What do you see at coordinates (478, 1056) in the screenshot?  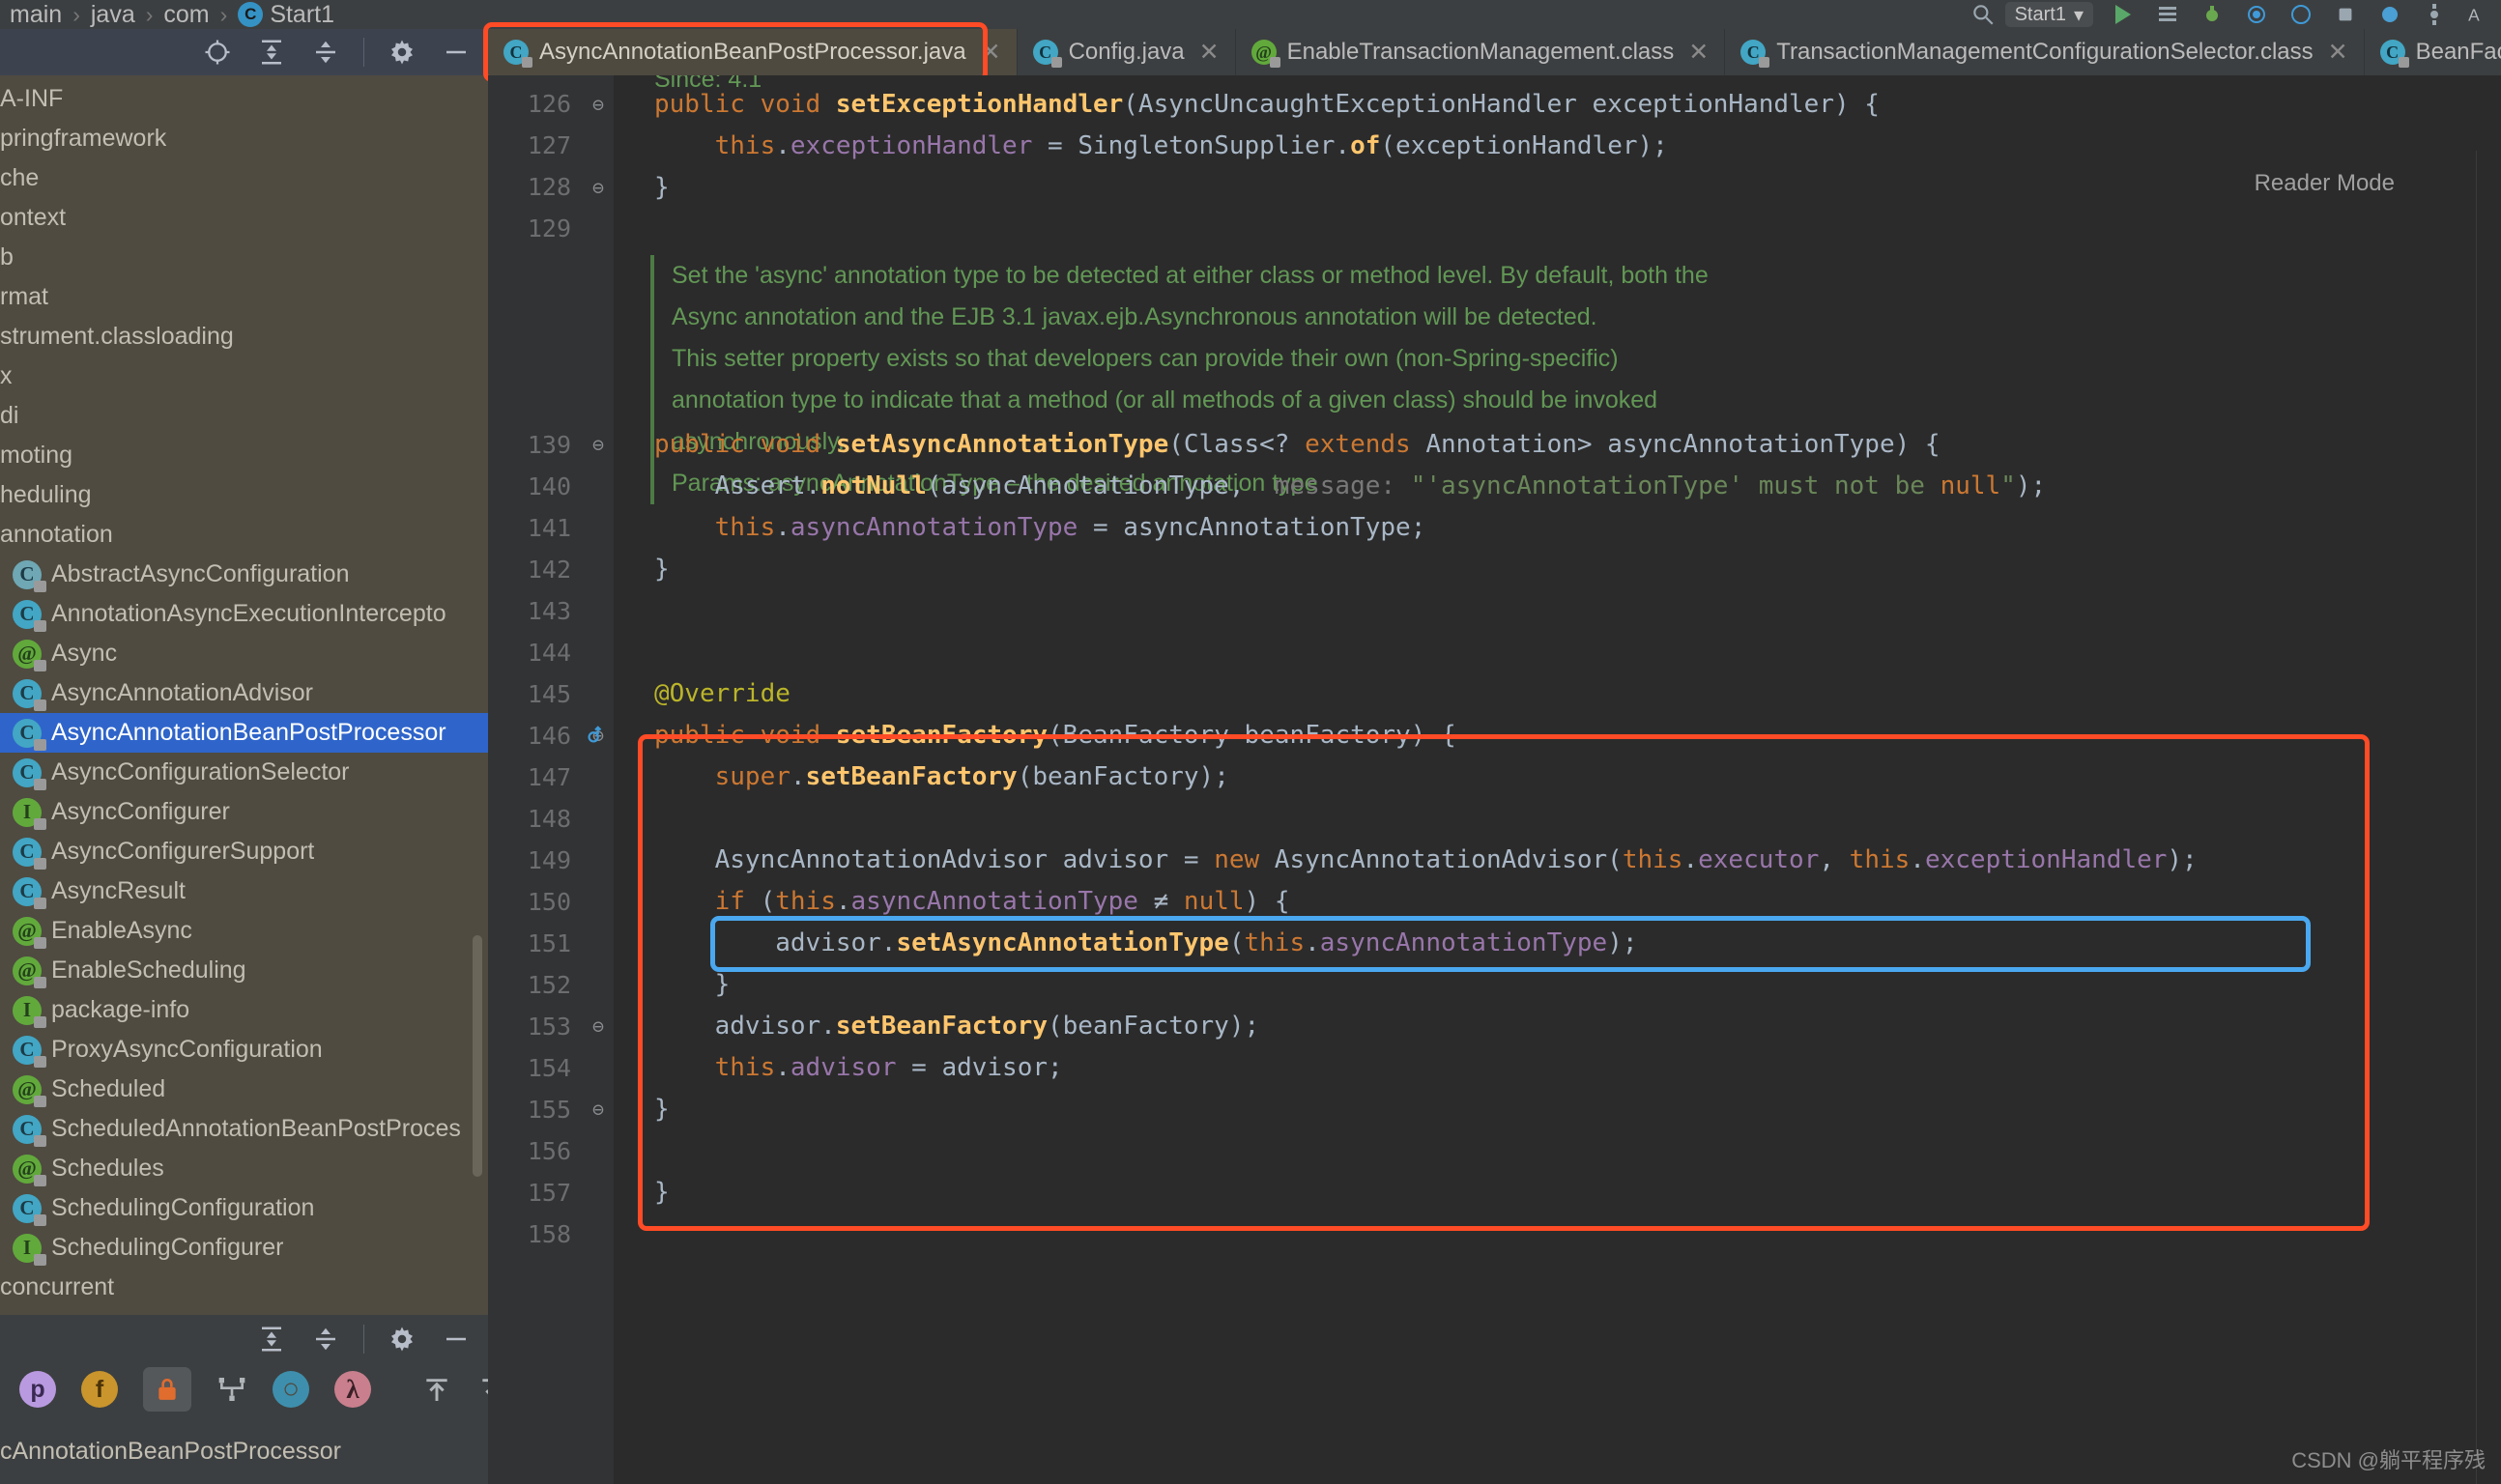 I see `tree-scrollbar` at bounding box center [478, 1056].